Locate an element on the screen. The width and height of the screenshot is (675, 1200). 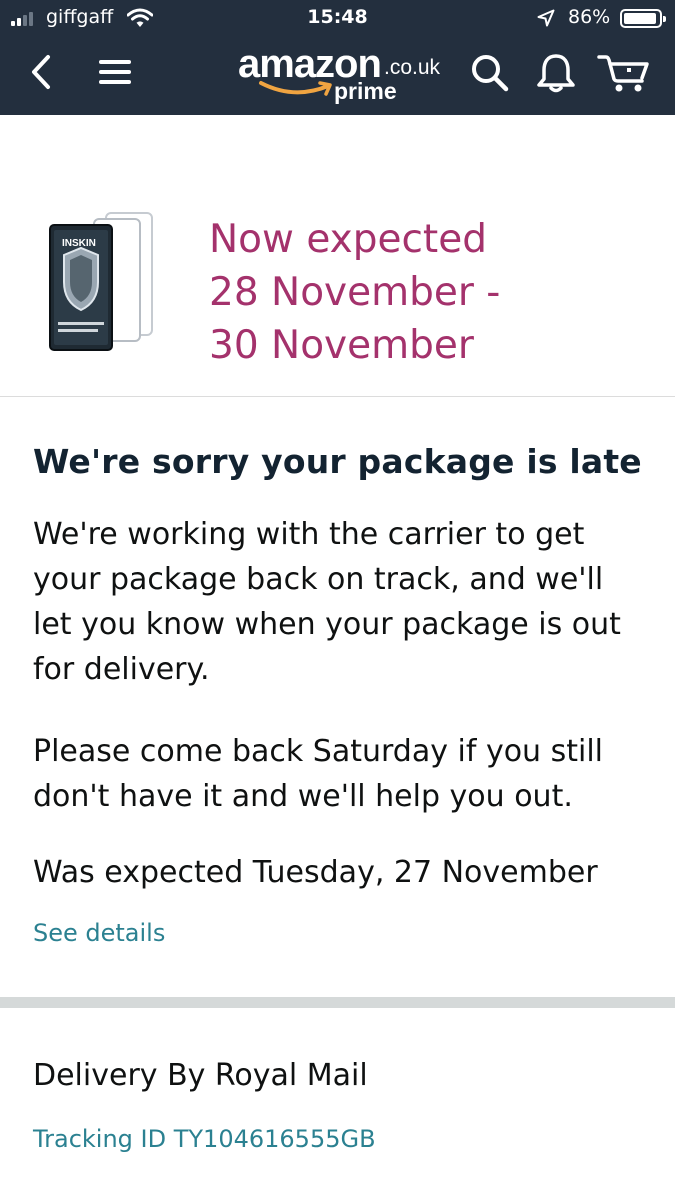
logo-domain: .co.uk is located at coordinates (412, 67).